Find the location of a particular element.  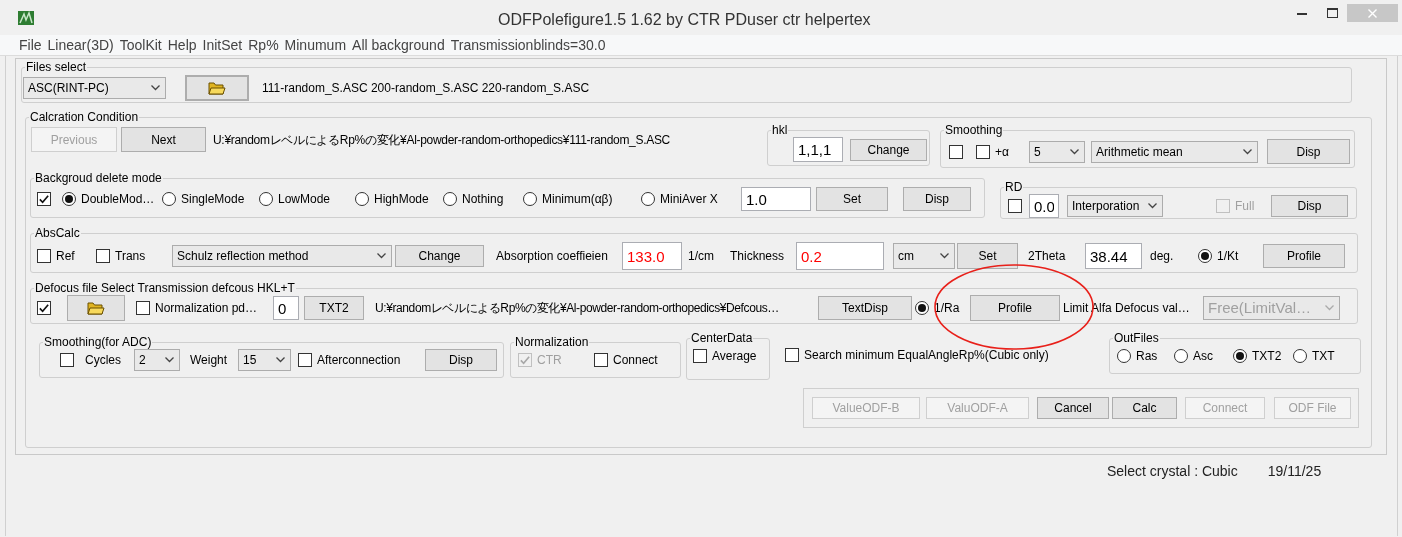

push-button: Next is located at coordinates (163, 139).